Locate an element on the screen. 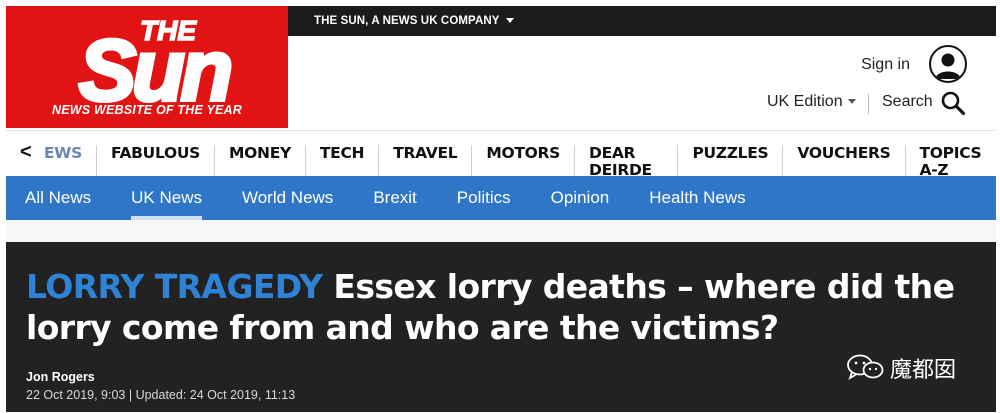 The image size is (1000, 413). sub-nav-item-all-news: All News is located at coordinates (68, 198).